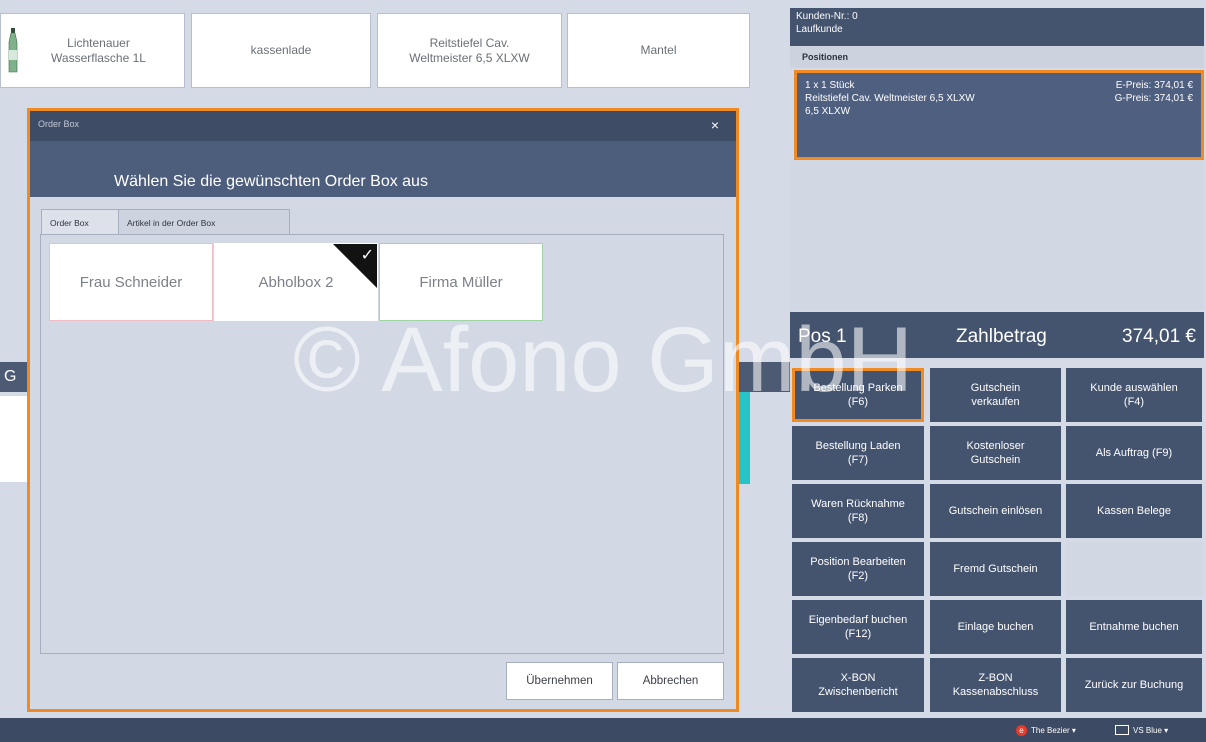 This screenshot has width=1206, height=742. What do you see at coordinates (995, 395) in the screenshot?
I see `sell-voucher-button: Gutschein verkaufen` at bounding box center [995, 395].